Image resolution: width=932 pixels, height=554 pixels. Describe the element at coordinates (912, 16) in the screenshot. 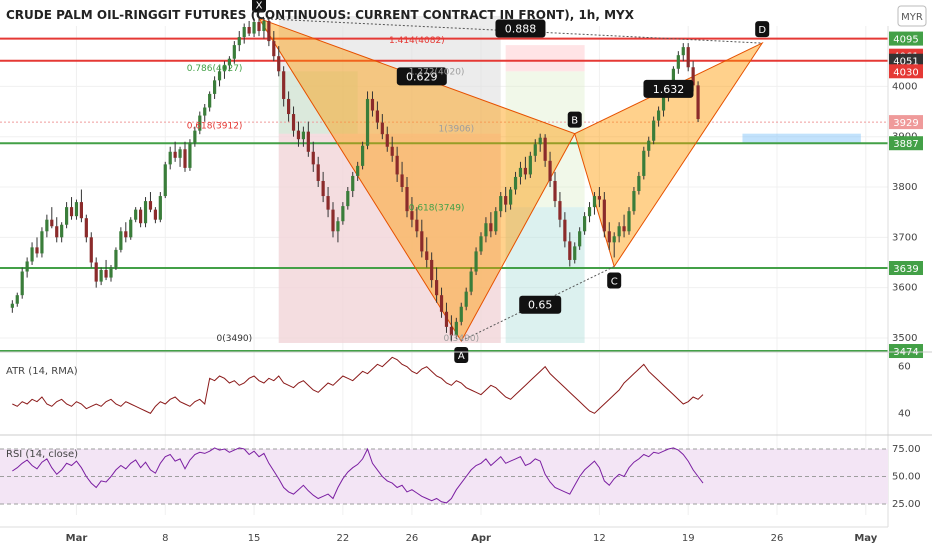

I see `currency-badge: MYR` at that location.